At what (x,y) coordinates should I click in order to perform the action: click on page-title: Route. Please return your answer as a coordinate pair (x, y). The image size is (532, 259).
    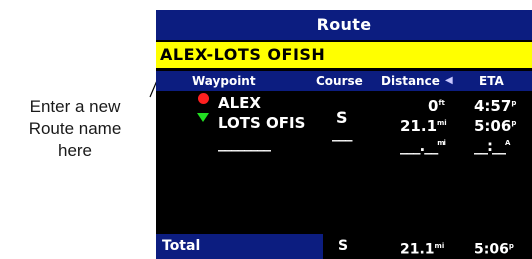
    Looking at the image, I should click on (344, 25).